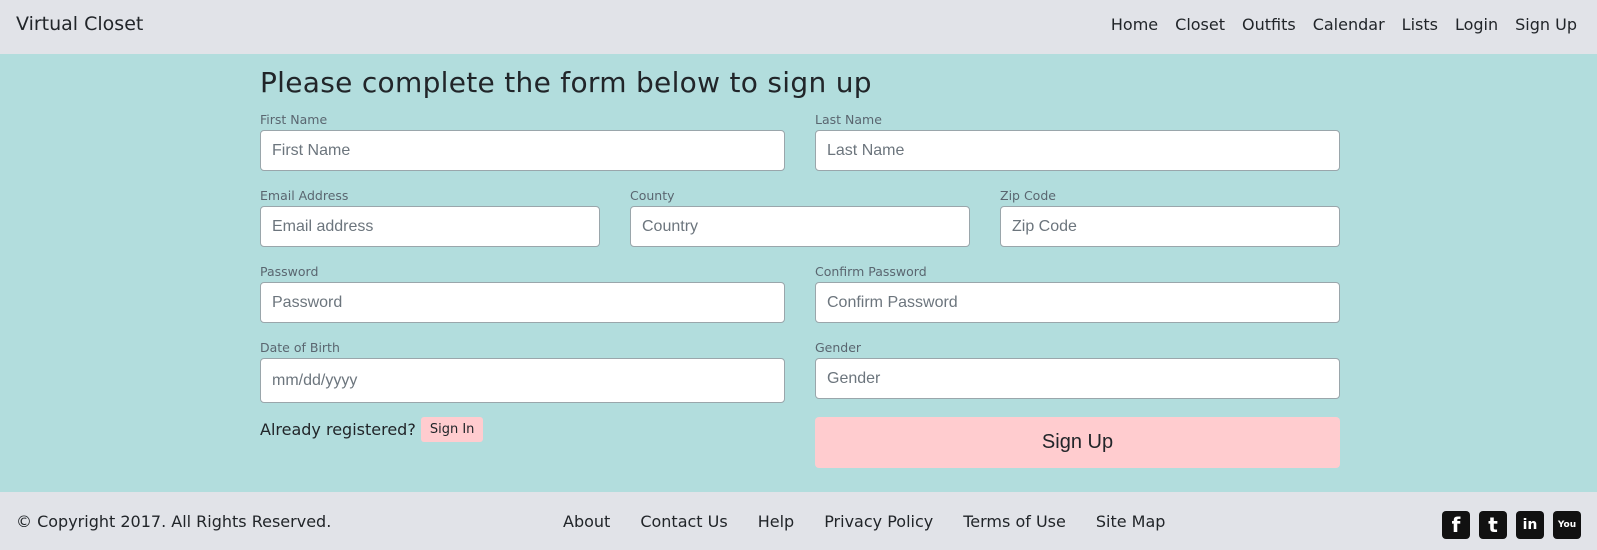  I want to click on last-name-label: Last Name, so click(848, 119).